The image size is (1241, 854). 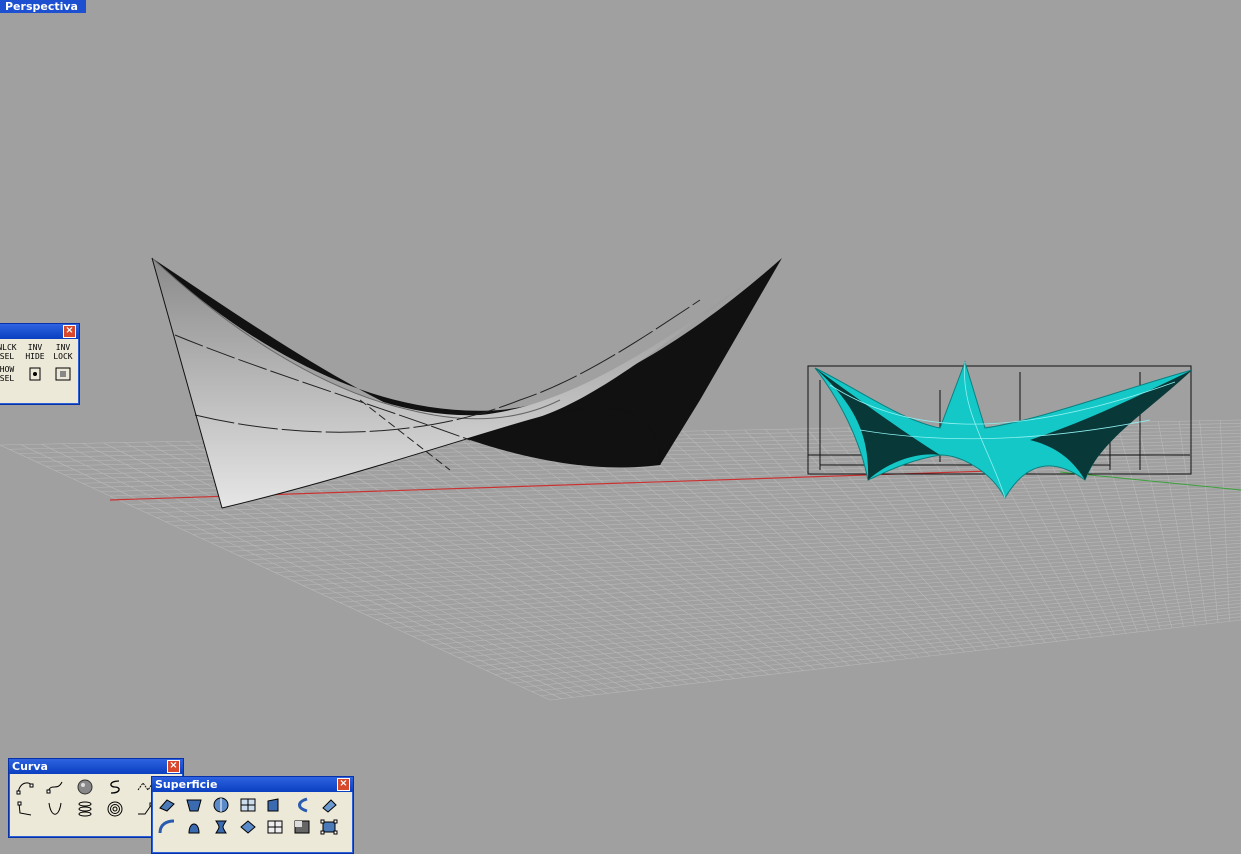 What do you see at coordinates (186, 784) in the screenshot?
I see `superficie-title: Superficie` at bounding box center [186, 784].